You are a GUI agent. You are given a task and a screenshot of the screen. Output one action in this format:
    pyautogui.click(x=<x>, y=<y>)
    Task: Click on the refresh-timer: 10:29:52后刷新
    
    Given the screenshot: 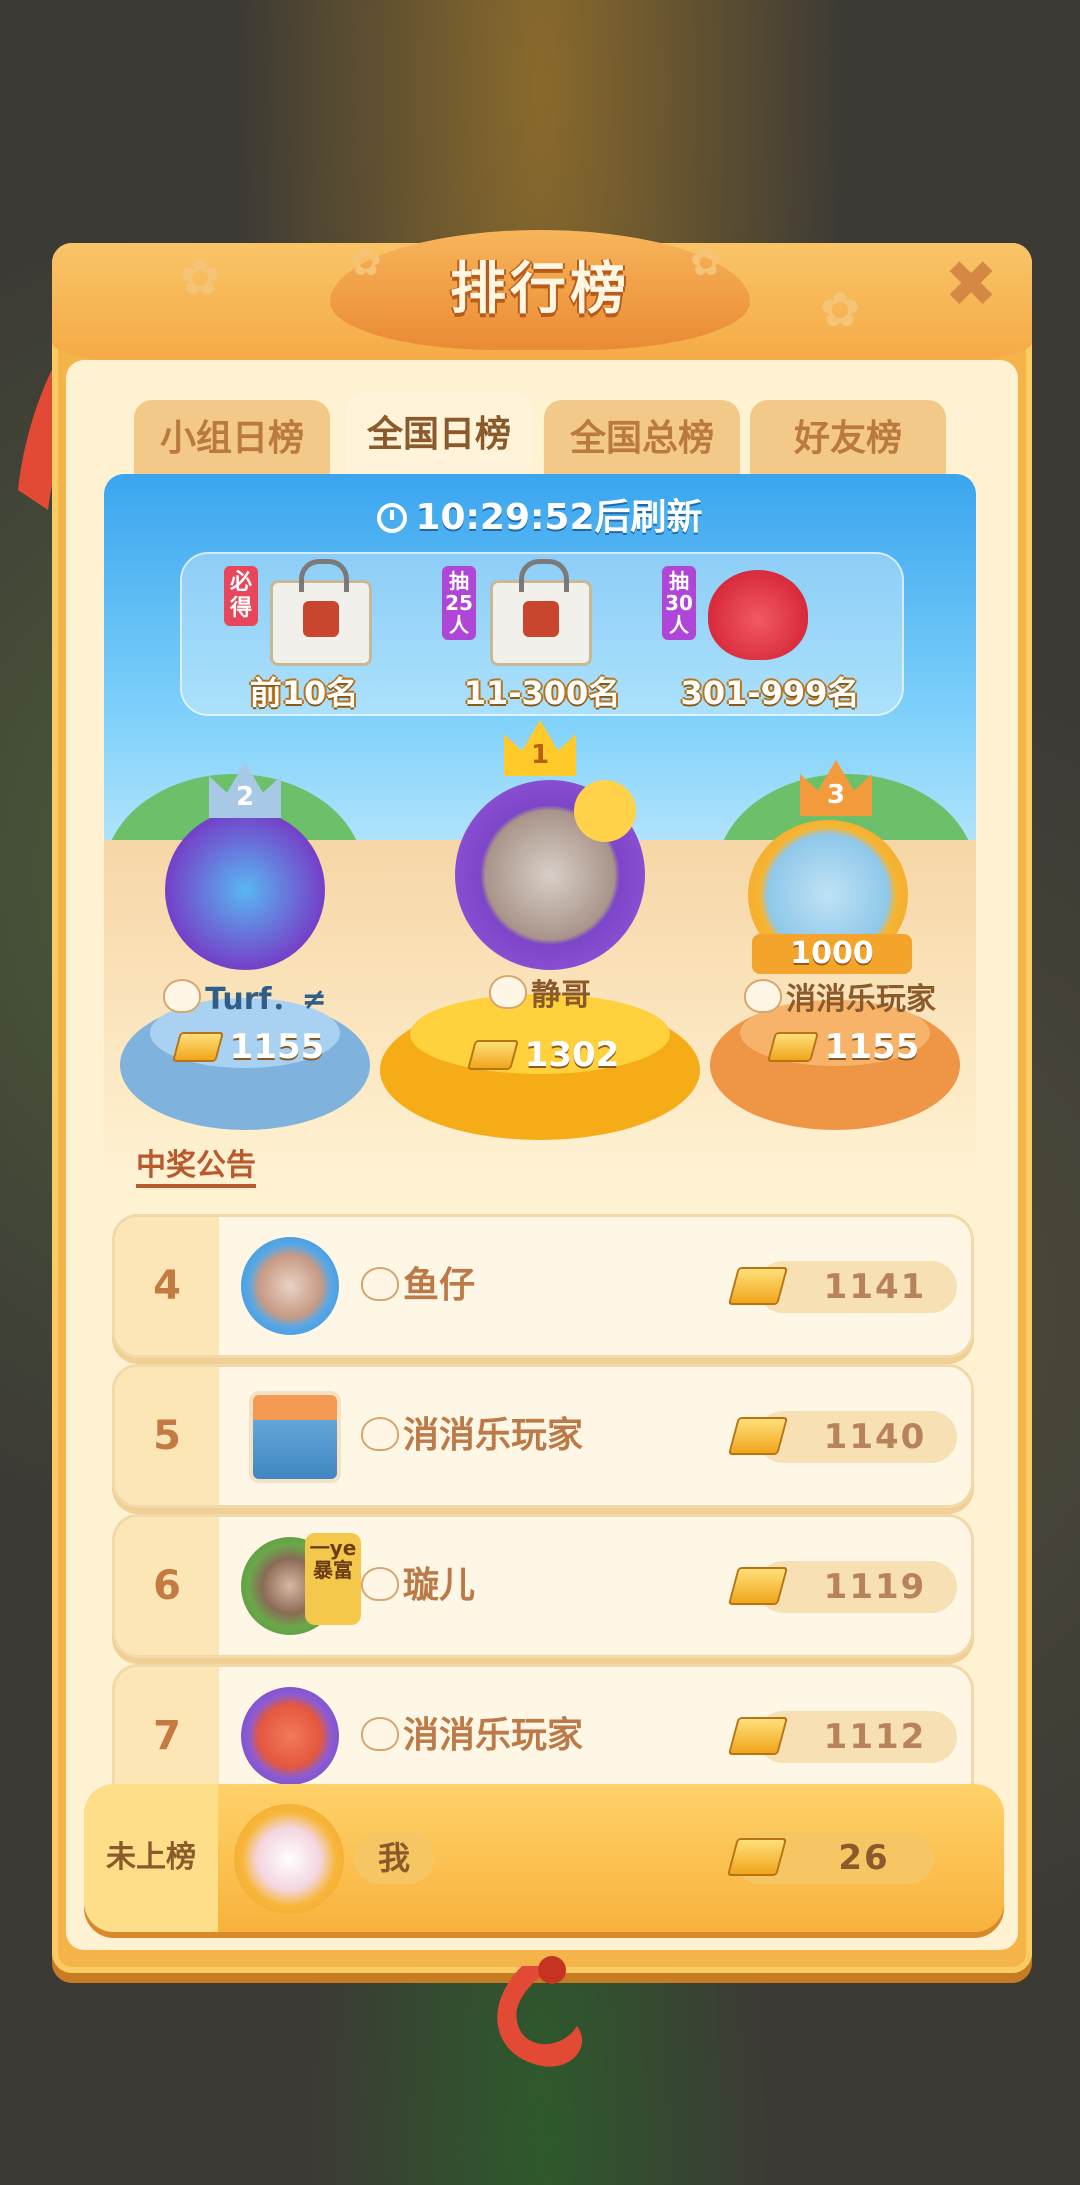 What is the action you would take?
    pyautogui.click(x=540, y=513)
    